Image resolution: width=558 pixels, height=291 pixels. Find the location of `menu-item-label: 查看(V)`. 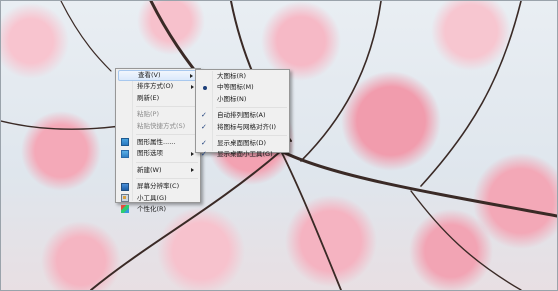

menu-item-label: 查看(V) is located at coordinates (149, 75).